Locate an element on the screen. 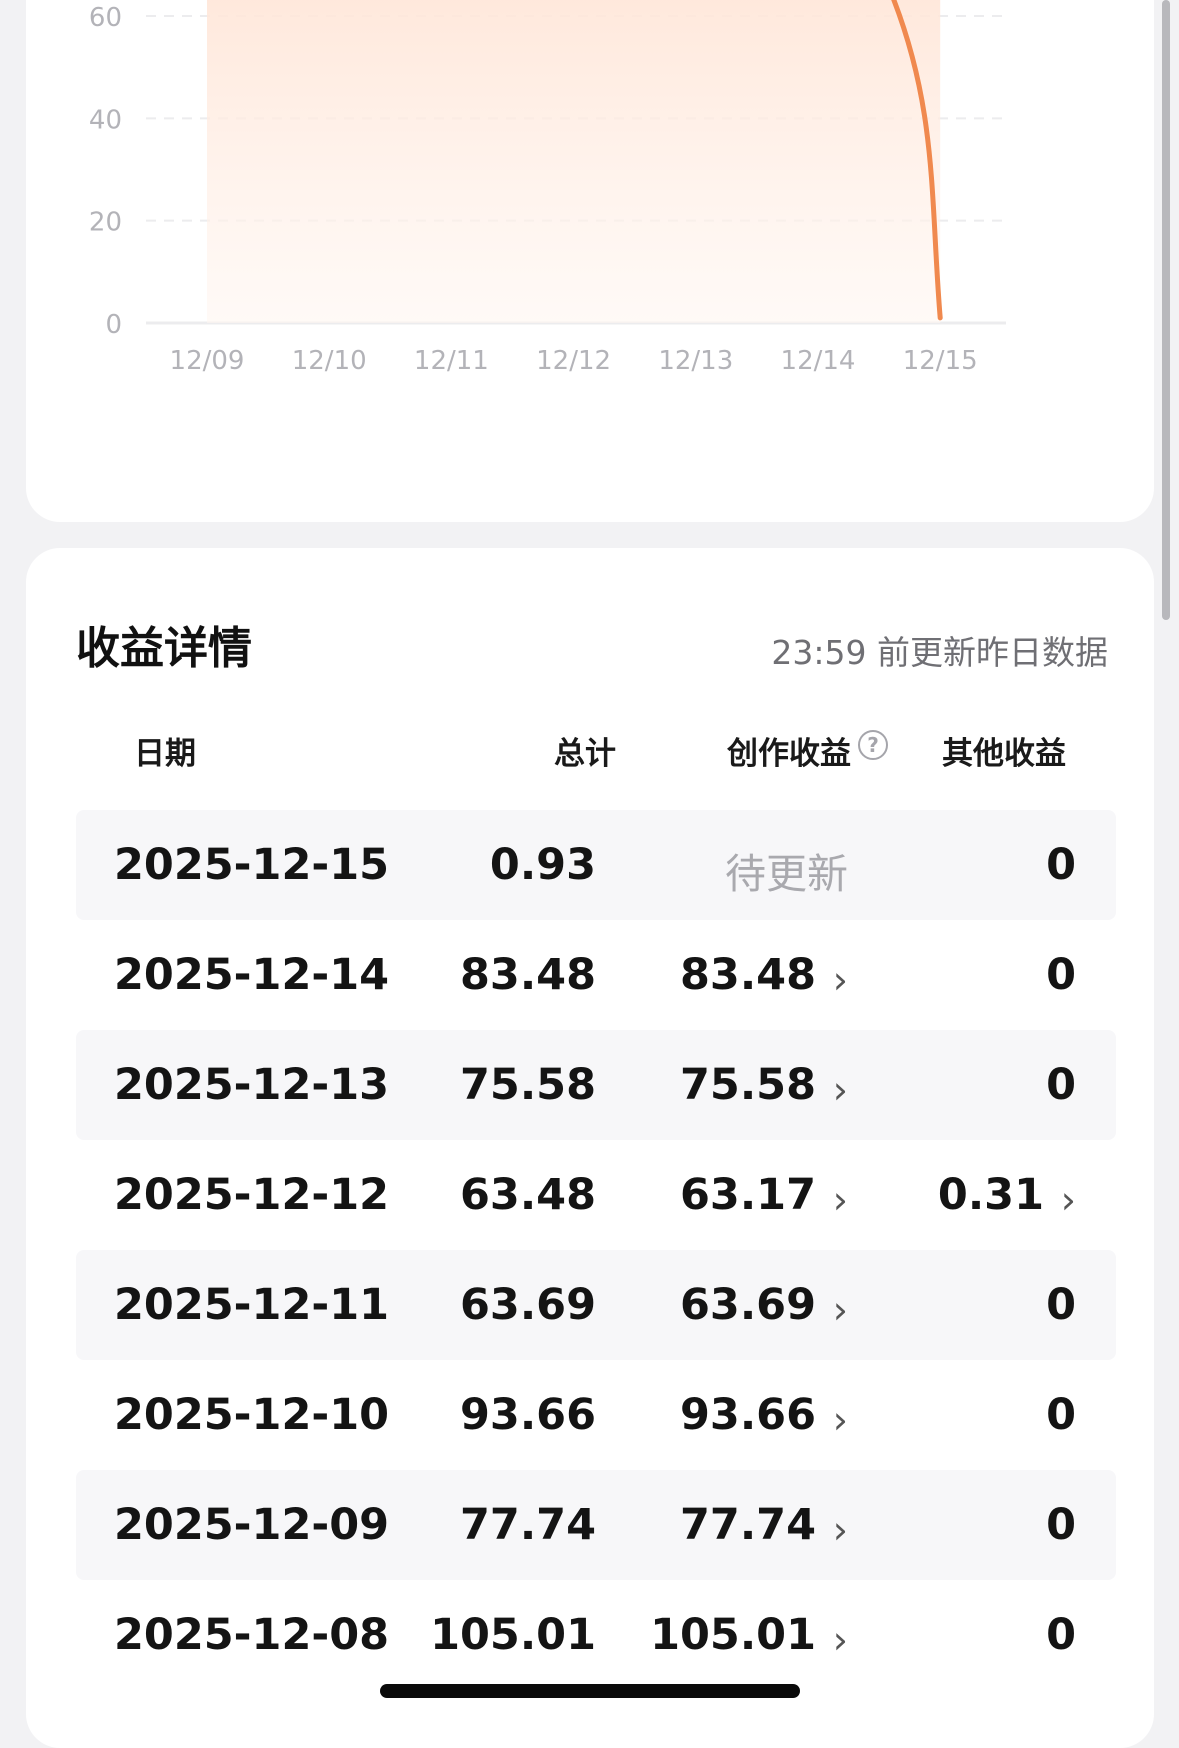 The width and height of the screenshot is (1179, 1748). table-row: 2025-12-13 75.58 75.58 0 › is located at coordinates (596, 1085).